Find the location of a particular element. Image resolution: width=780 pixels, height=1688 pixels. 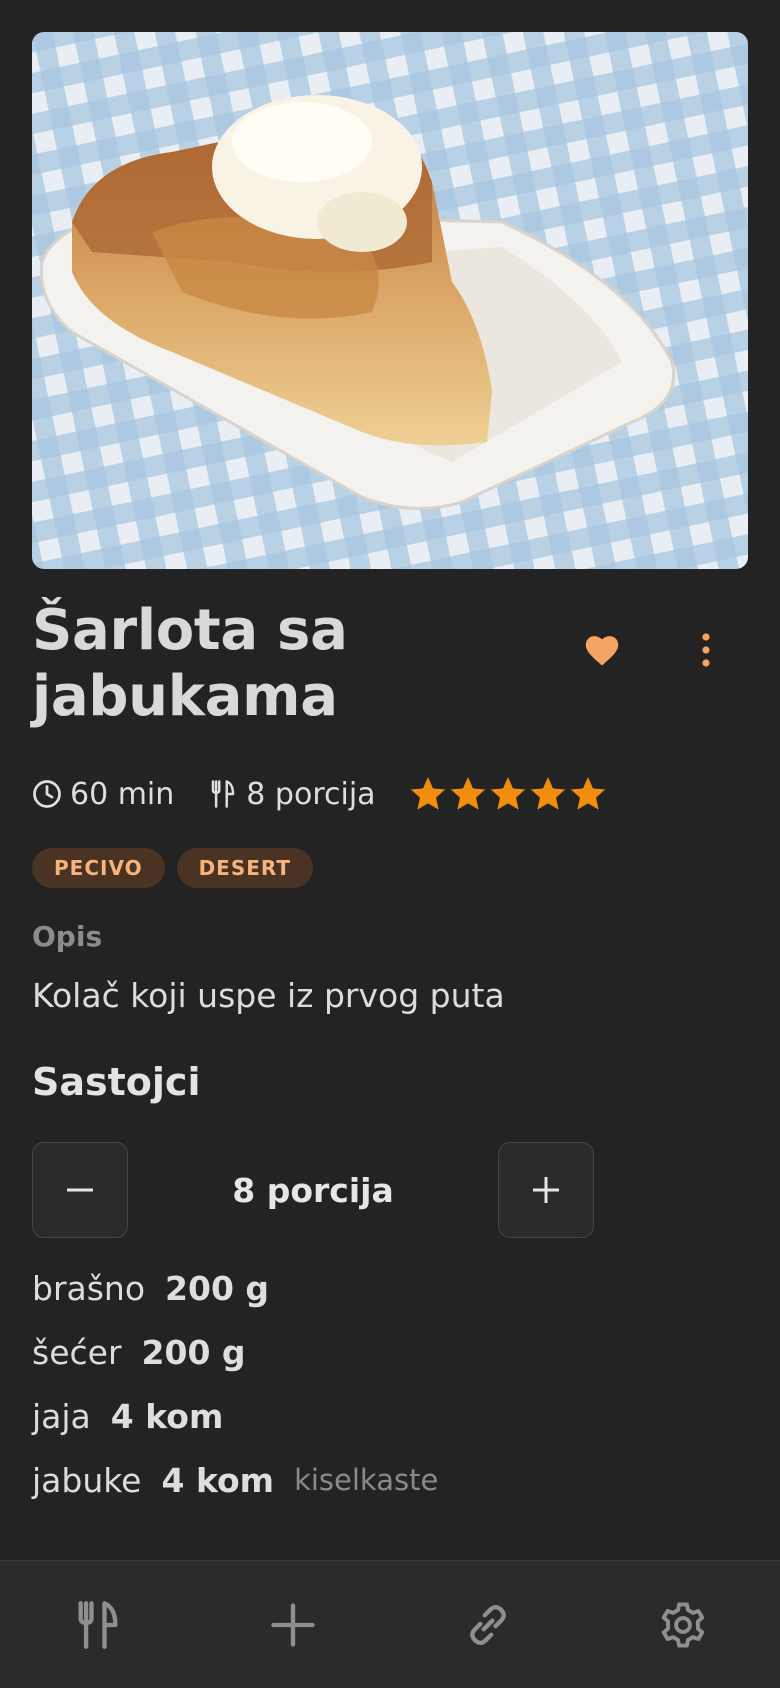

servings-stepper-value: 8 porcija is located at coordinates (313, 1190).